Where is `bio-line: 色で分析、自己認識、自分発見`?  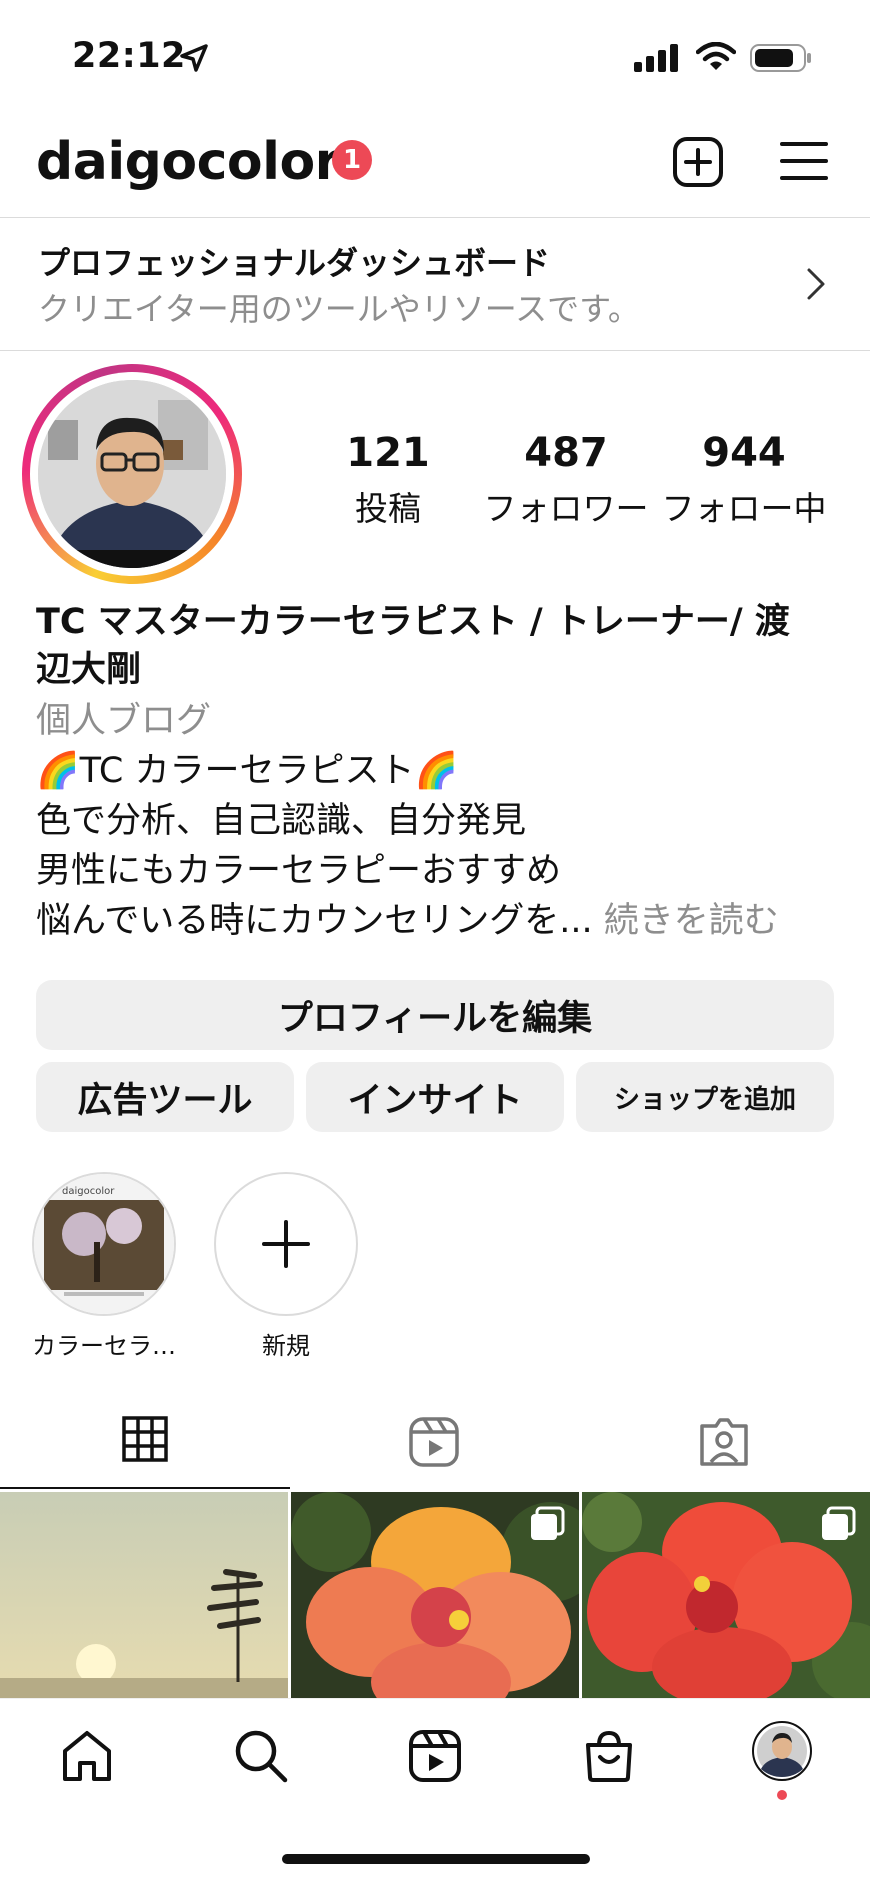 bio-line: 色で分析、自己認識、自分発見 is located at coordinates (281, 821).